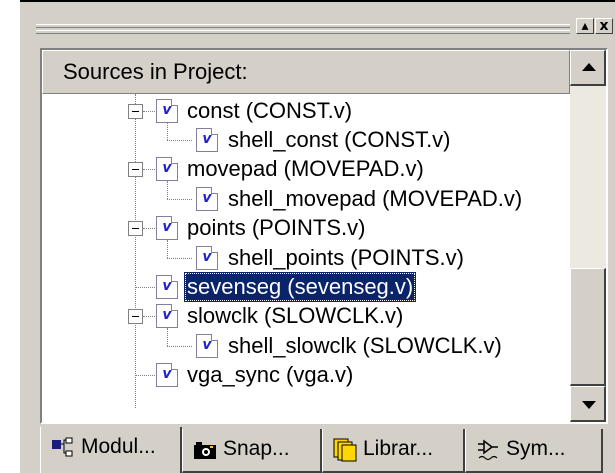  Describe the element at coordinates (276, 228) in the screenshot. I see `tree-item-points: points (POINTS.v)` at that location.